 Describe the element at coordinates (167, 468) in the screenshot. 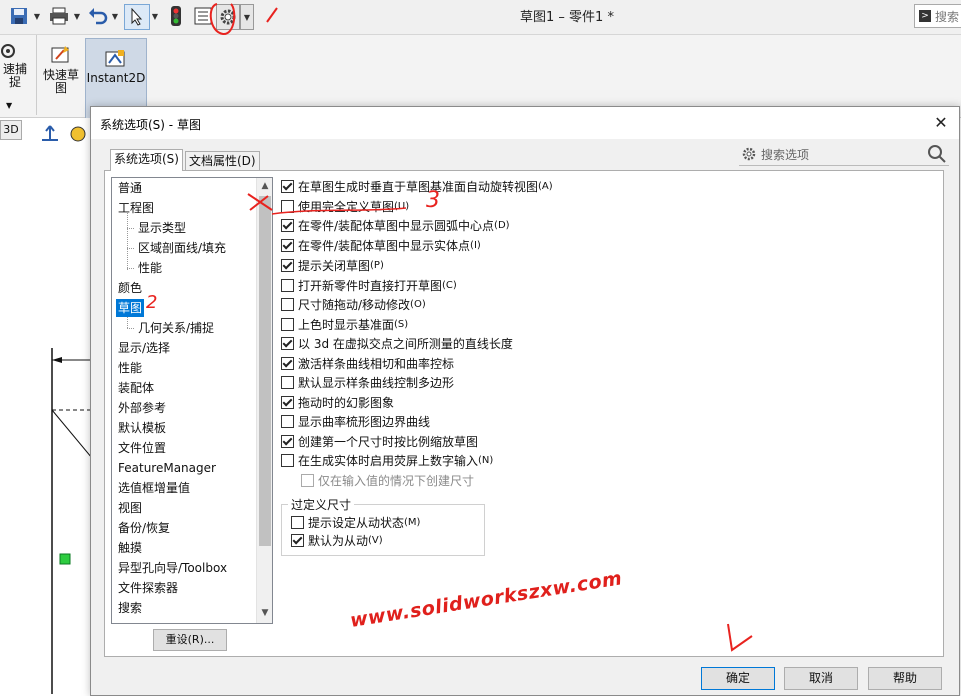

I see `tree-item-featuremanager: FeatureManager` at that location.